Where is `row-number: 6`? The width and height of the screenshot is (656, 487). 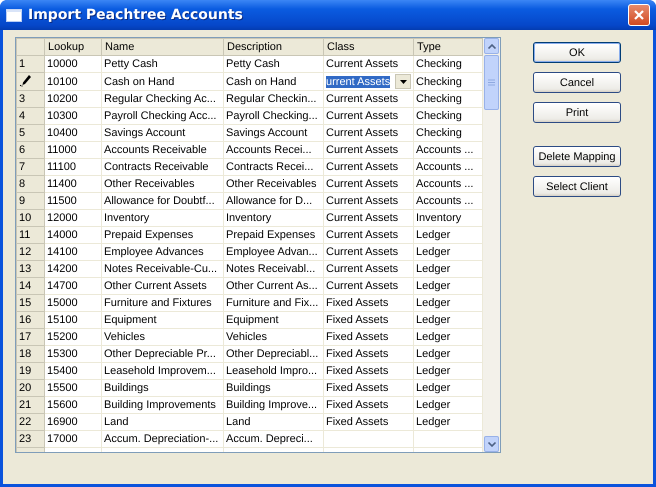 row-number: 6 is located at coordinates (30, 150).